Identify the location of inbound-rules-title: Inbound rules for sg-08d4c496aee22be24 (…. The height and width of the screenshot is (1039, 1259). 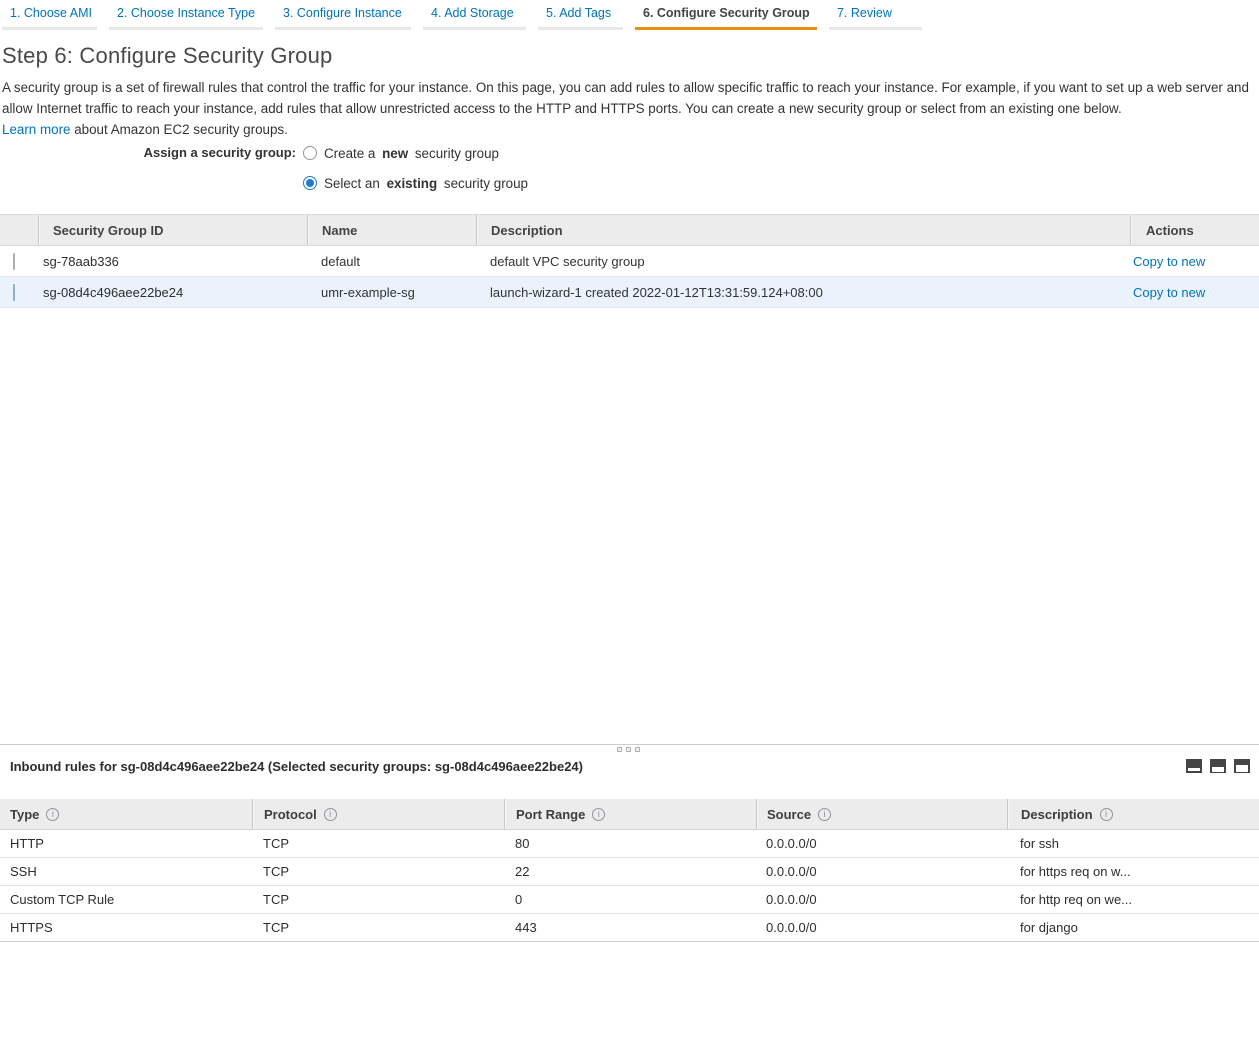
(296, 766).